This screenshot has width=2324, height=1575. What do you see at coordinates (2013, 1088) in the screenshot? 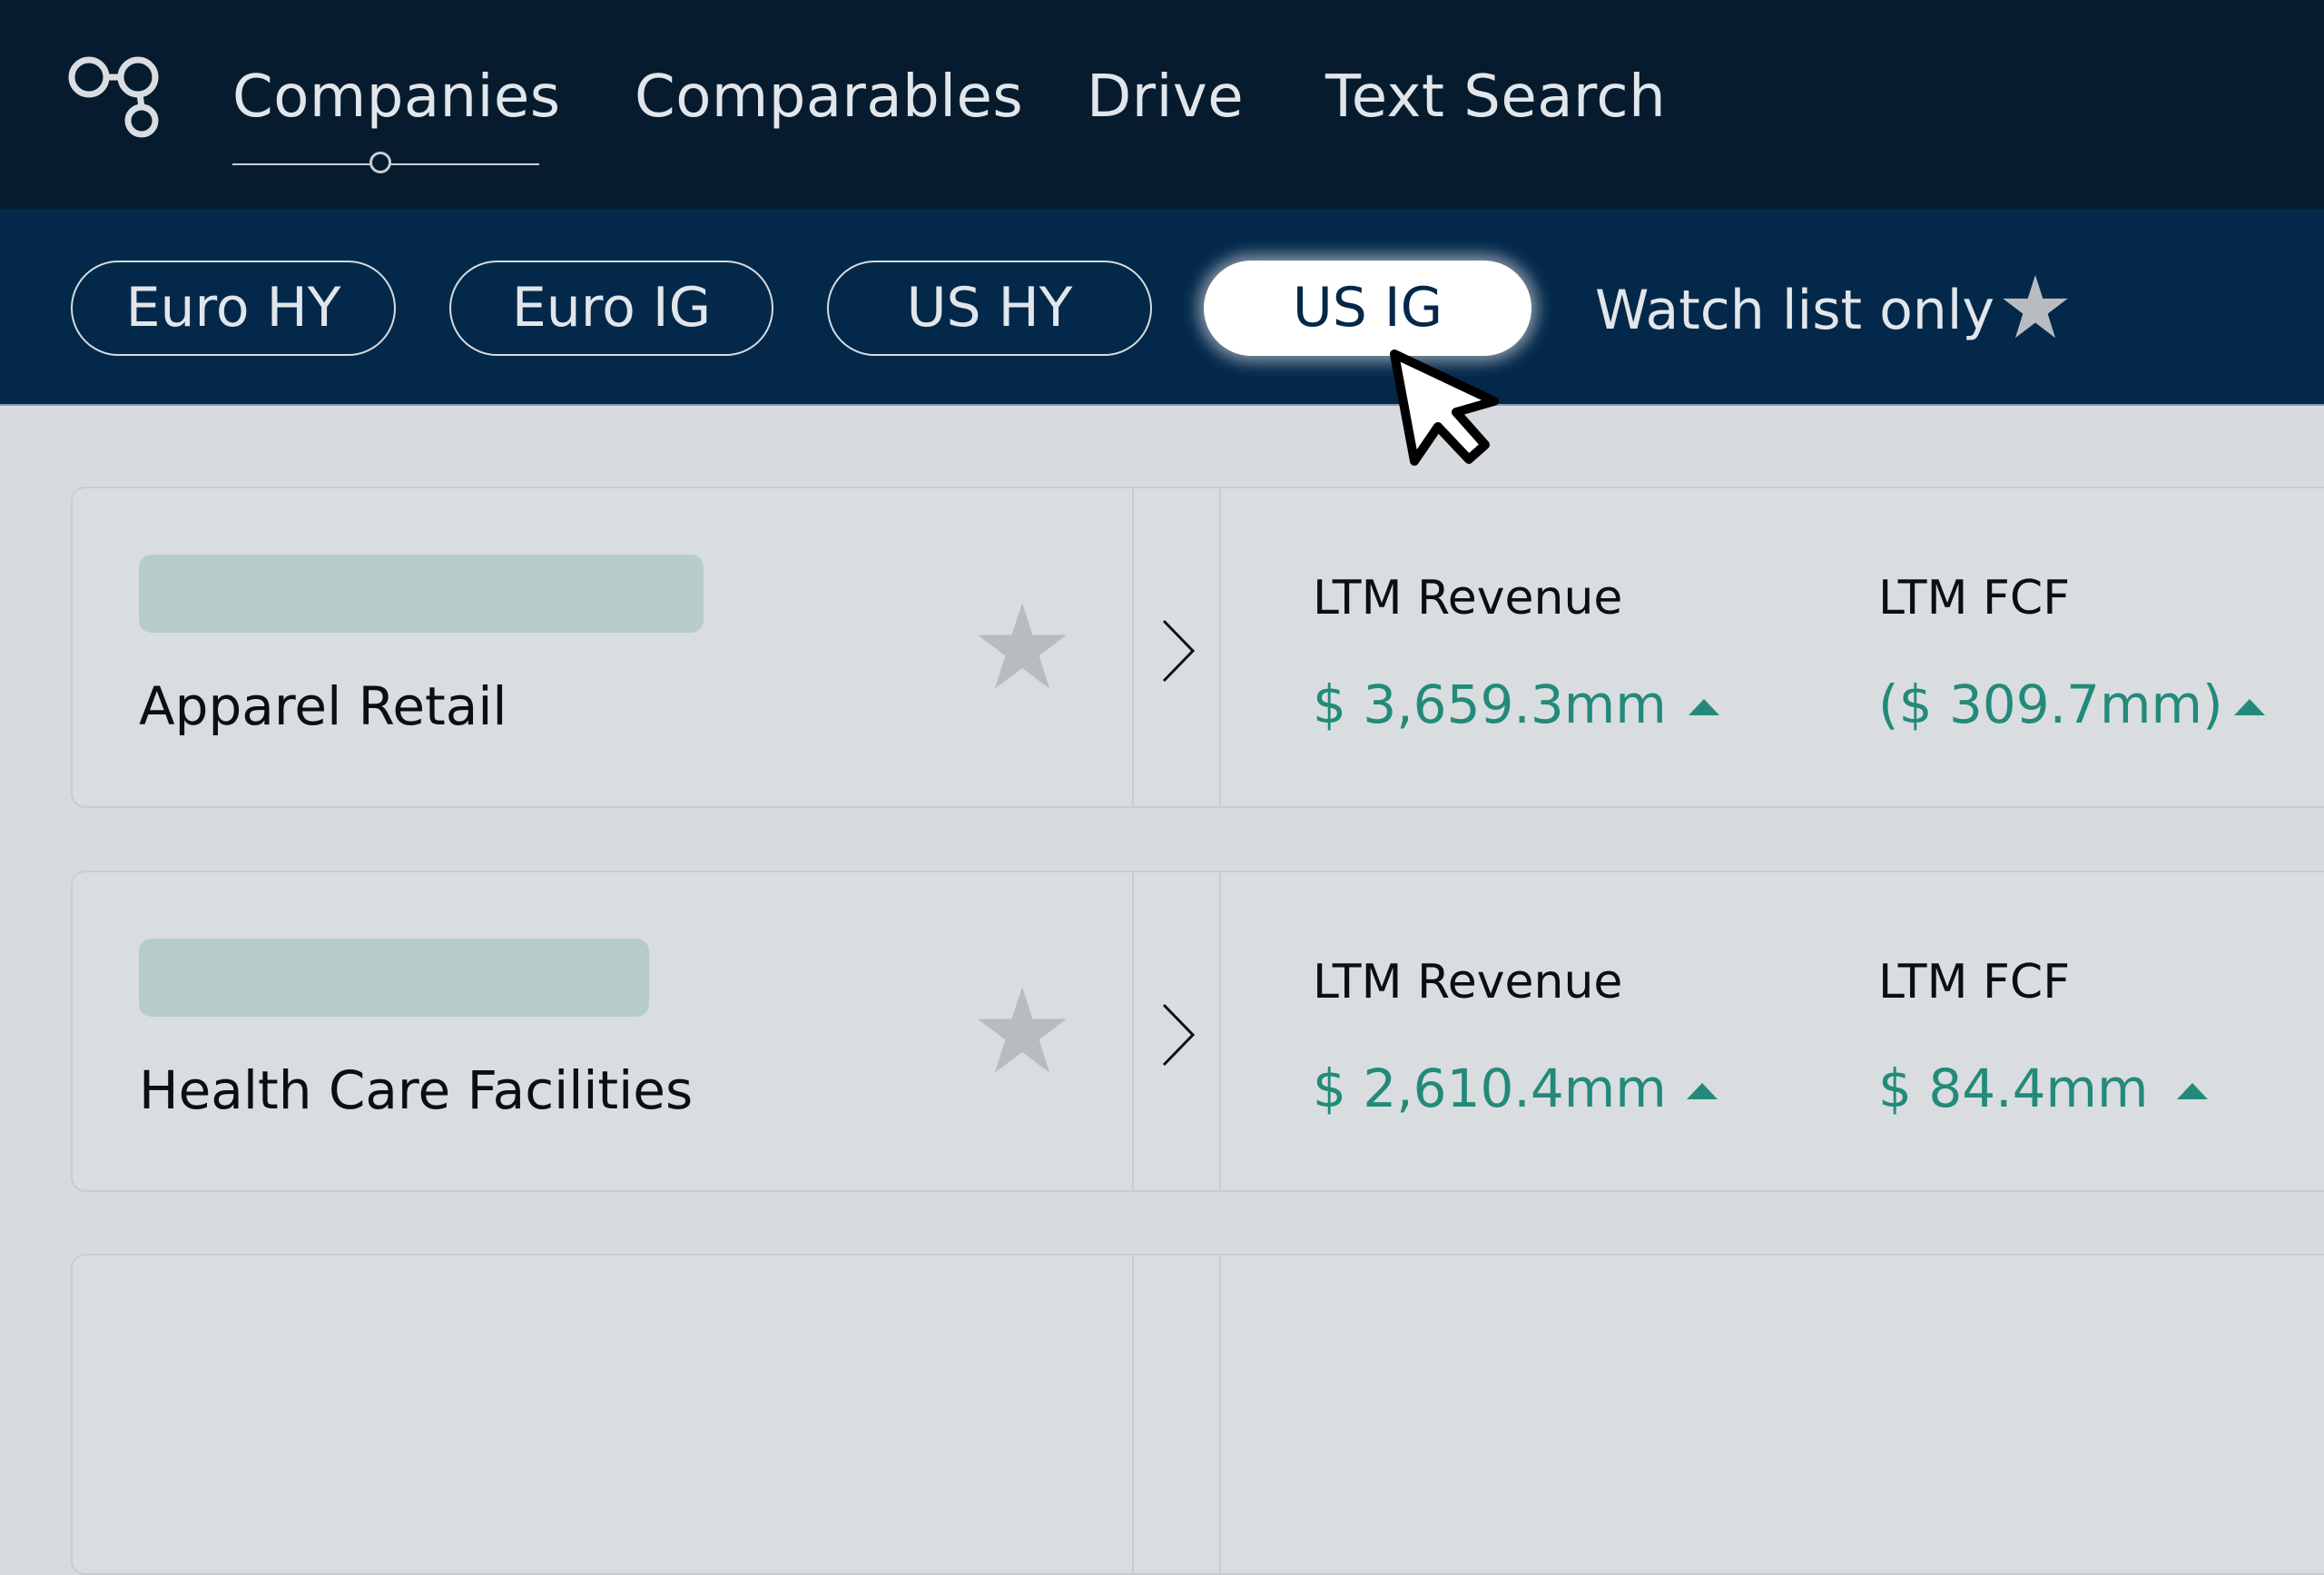
I see `metric-value-ltm-fcf: $ 84.4mm` at bounding box center [2013, 1088].